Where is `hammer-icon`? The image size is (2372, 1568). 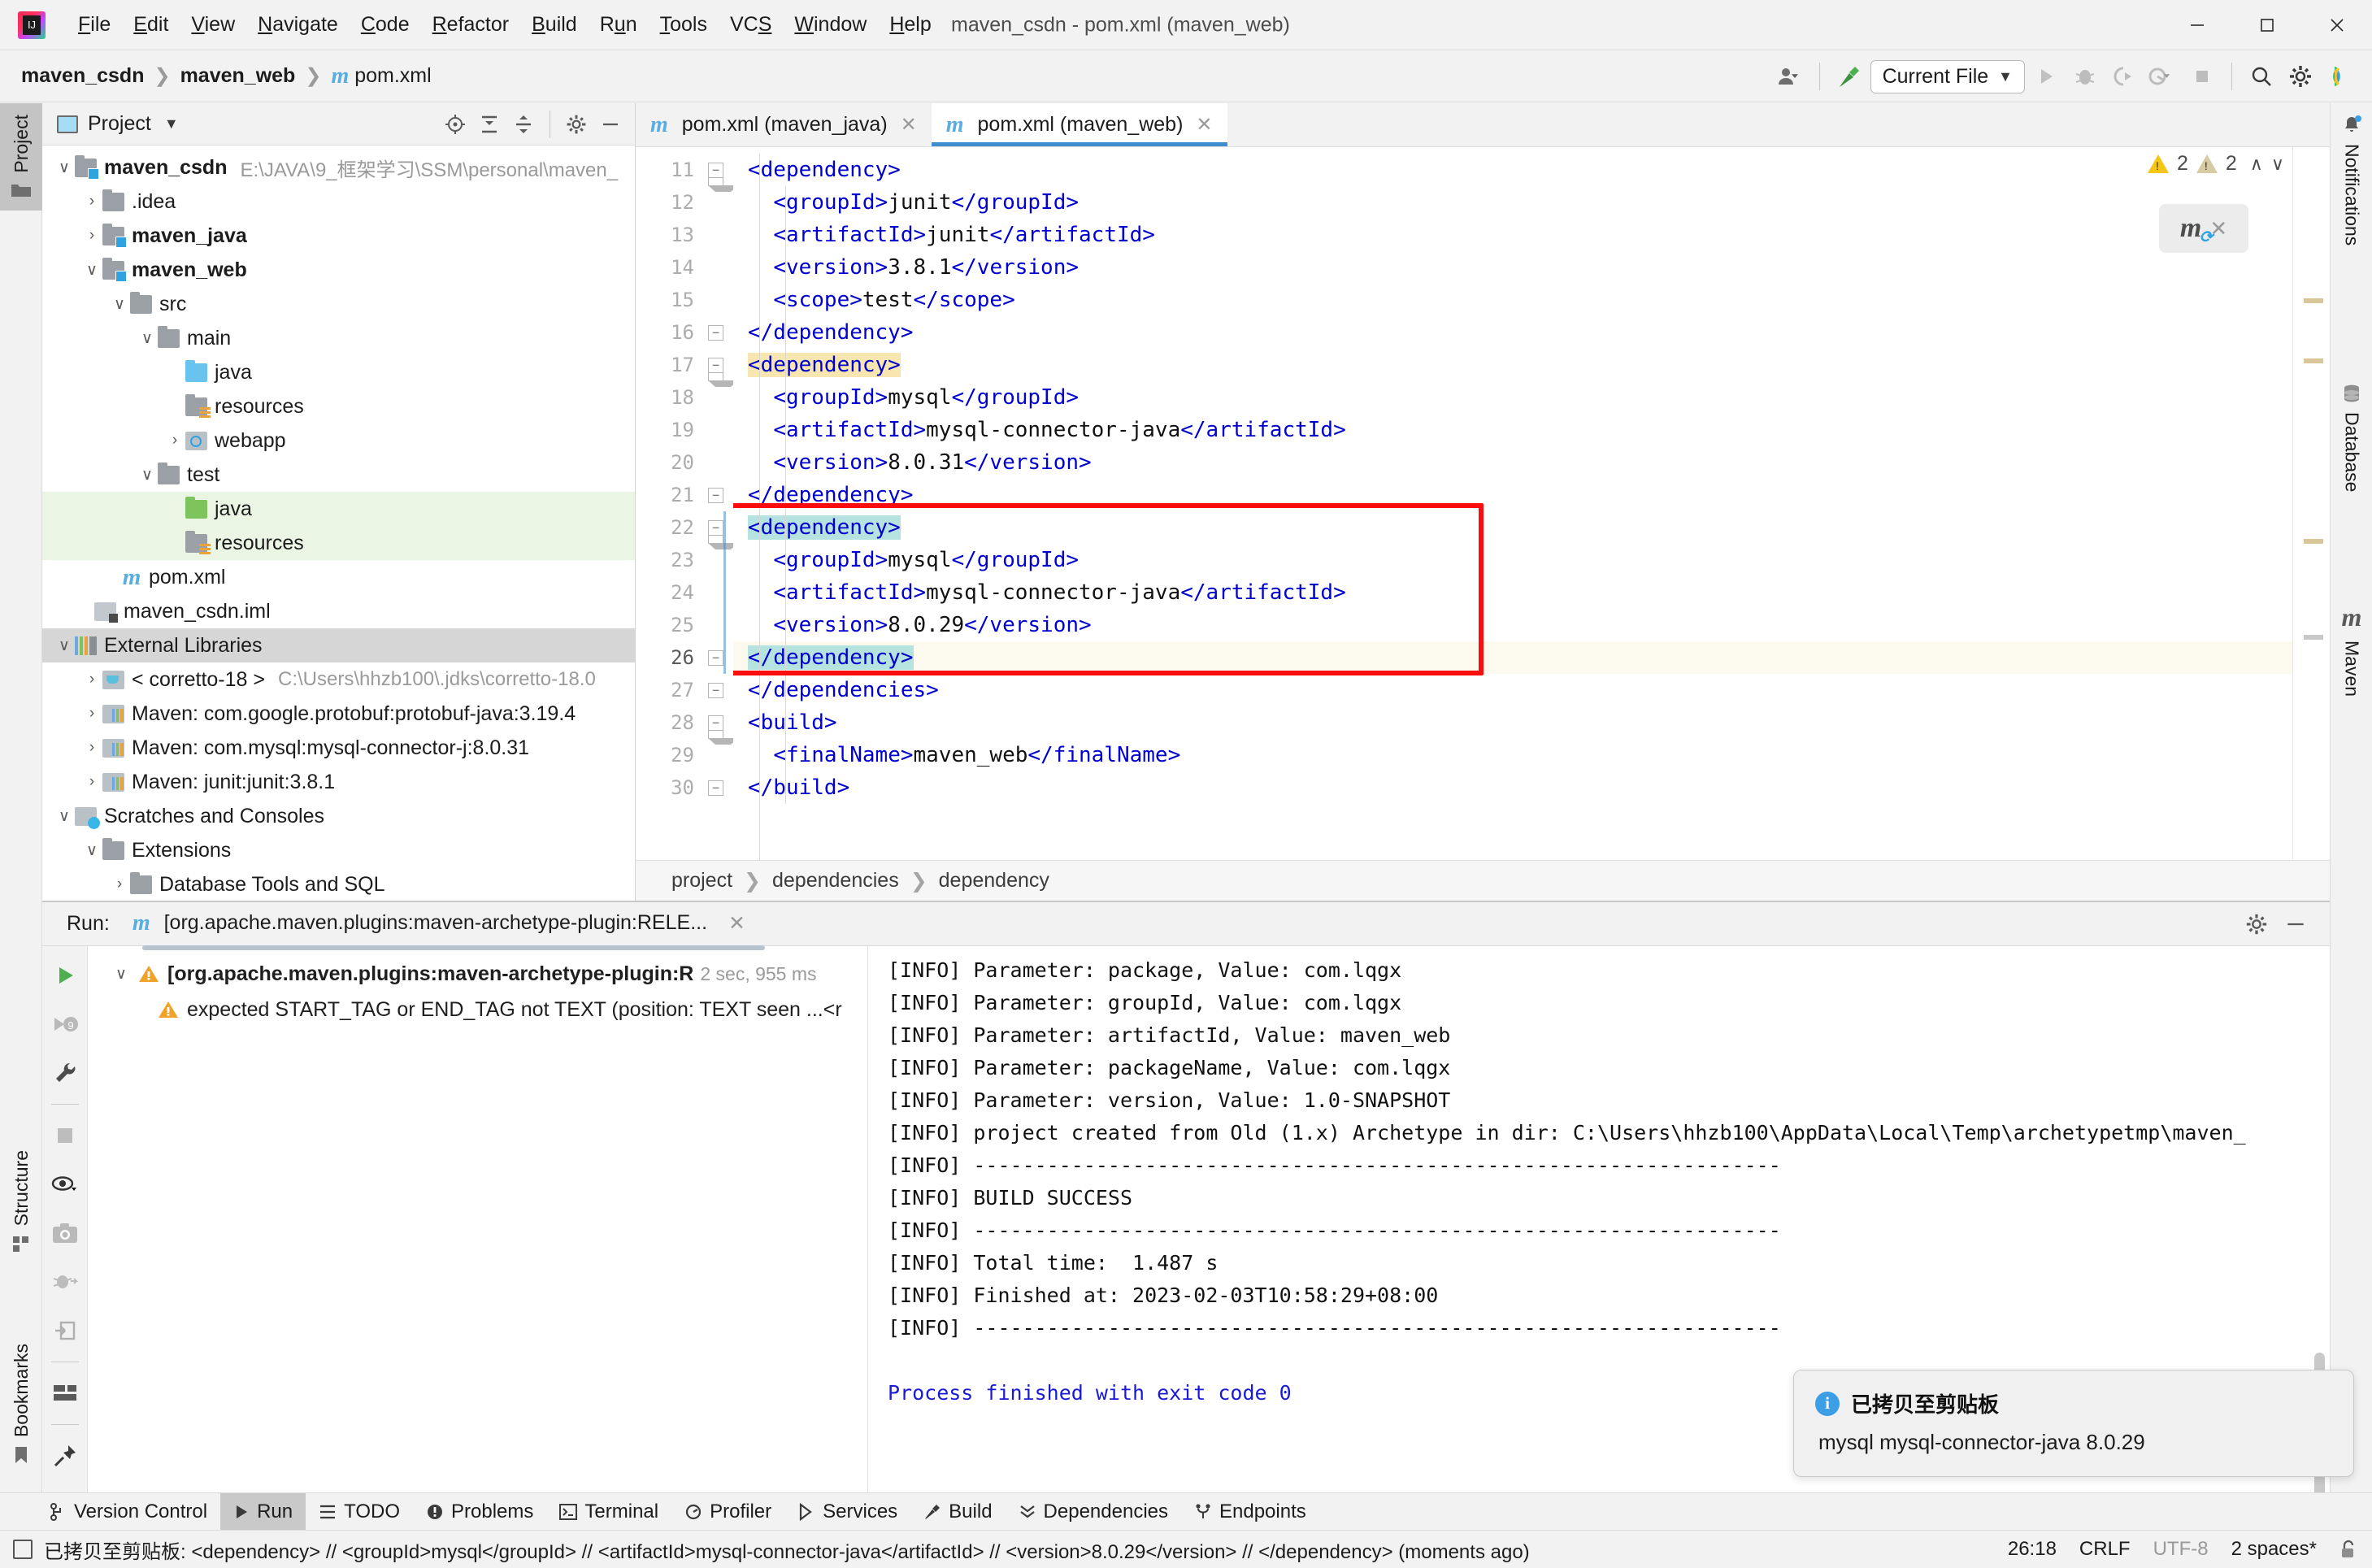 hammer-icon is located at coordinates (1849, 76).